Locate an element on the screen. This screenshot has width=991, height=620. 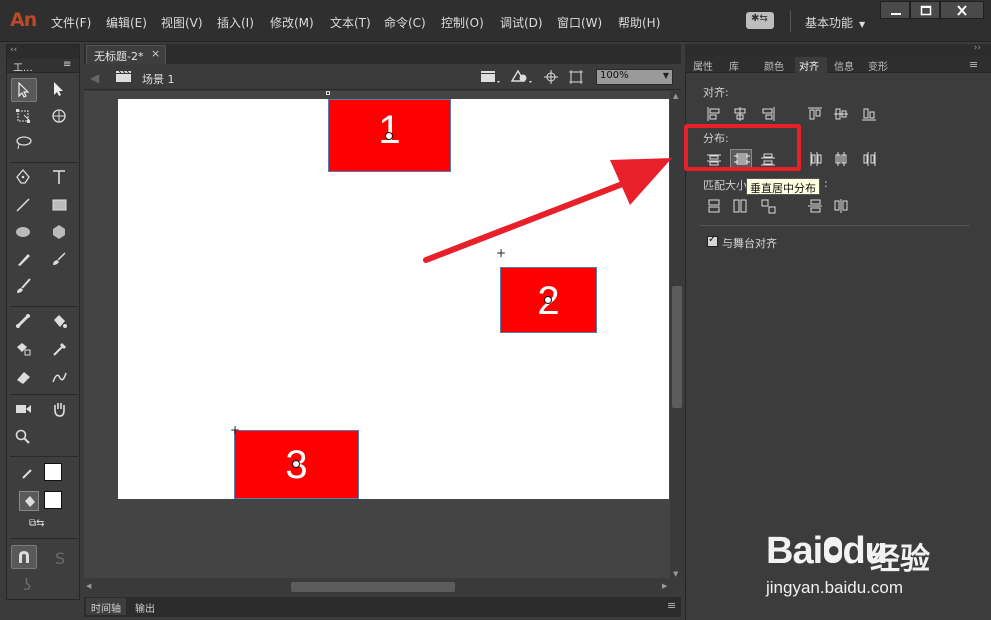
tab-properties: 属性 is located at coordinates (705, 65).